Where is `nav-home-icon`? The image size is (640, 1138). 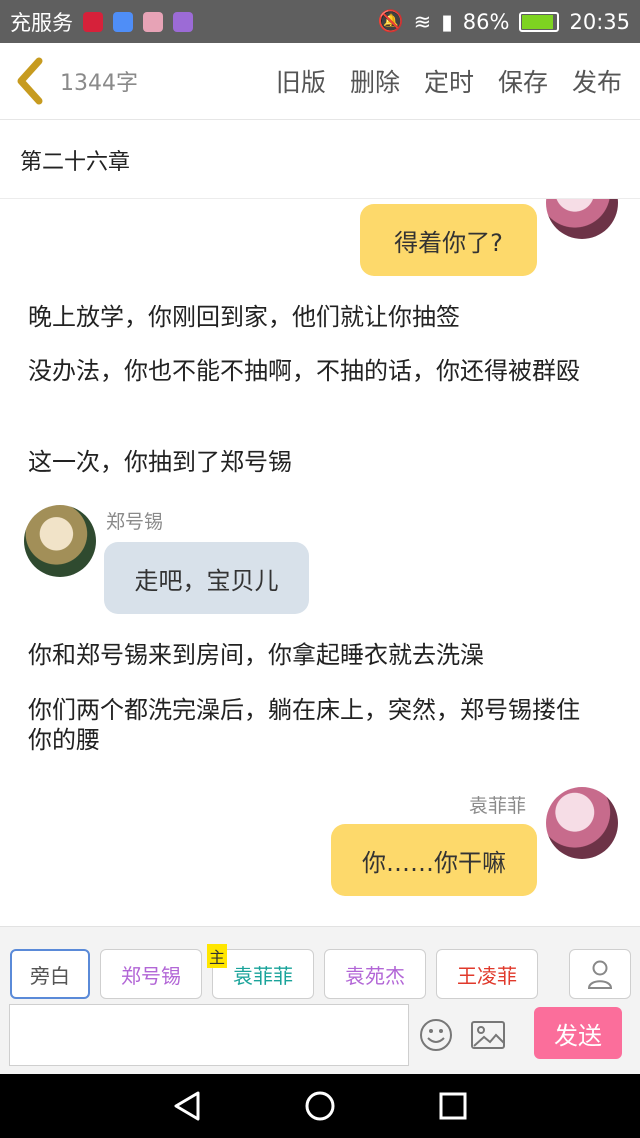 nav-home-icon is located at coordinates (320, 1106).